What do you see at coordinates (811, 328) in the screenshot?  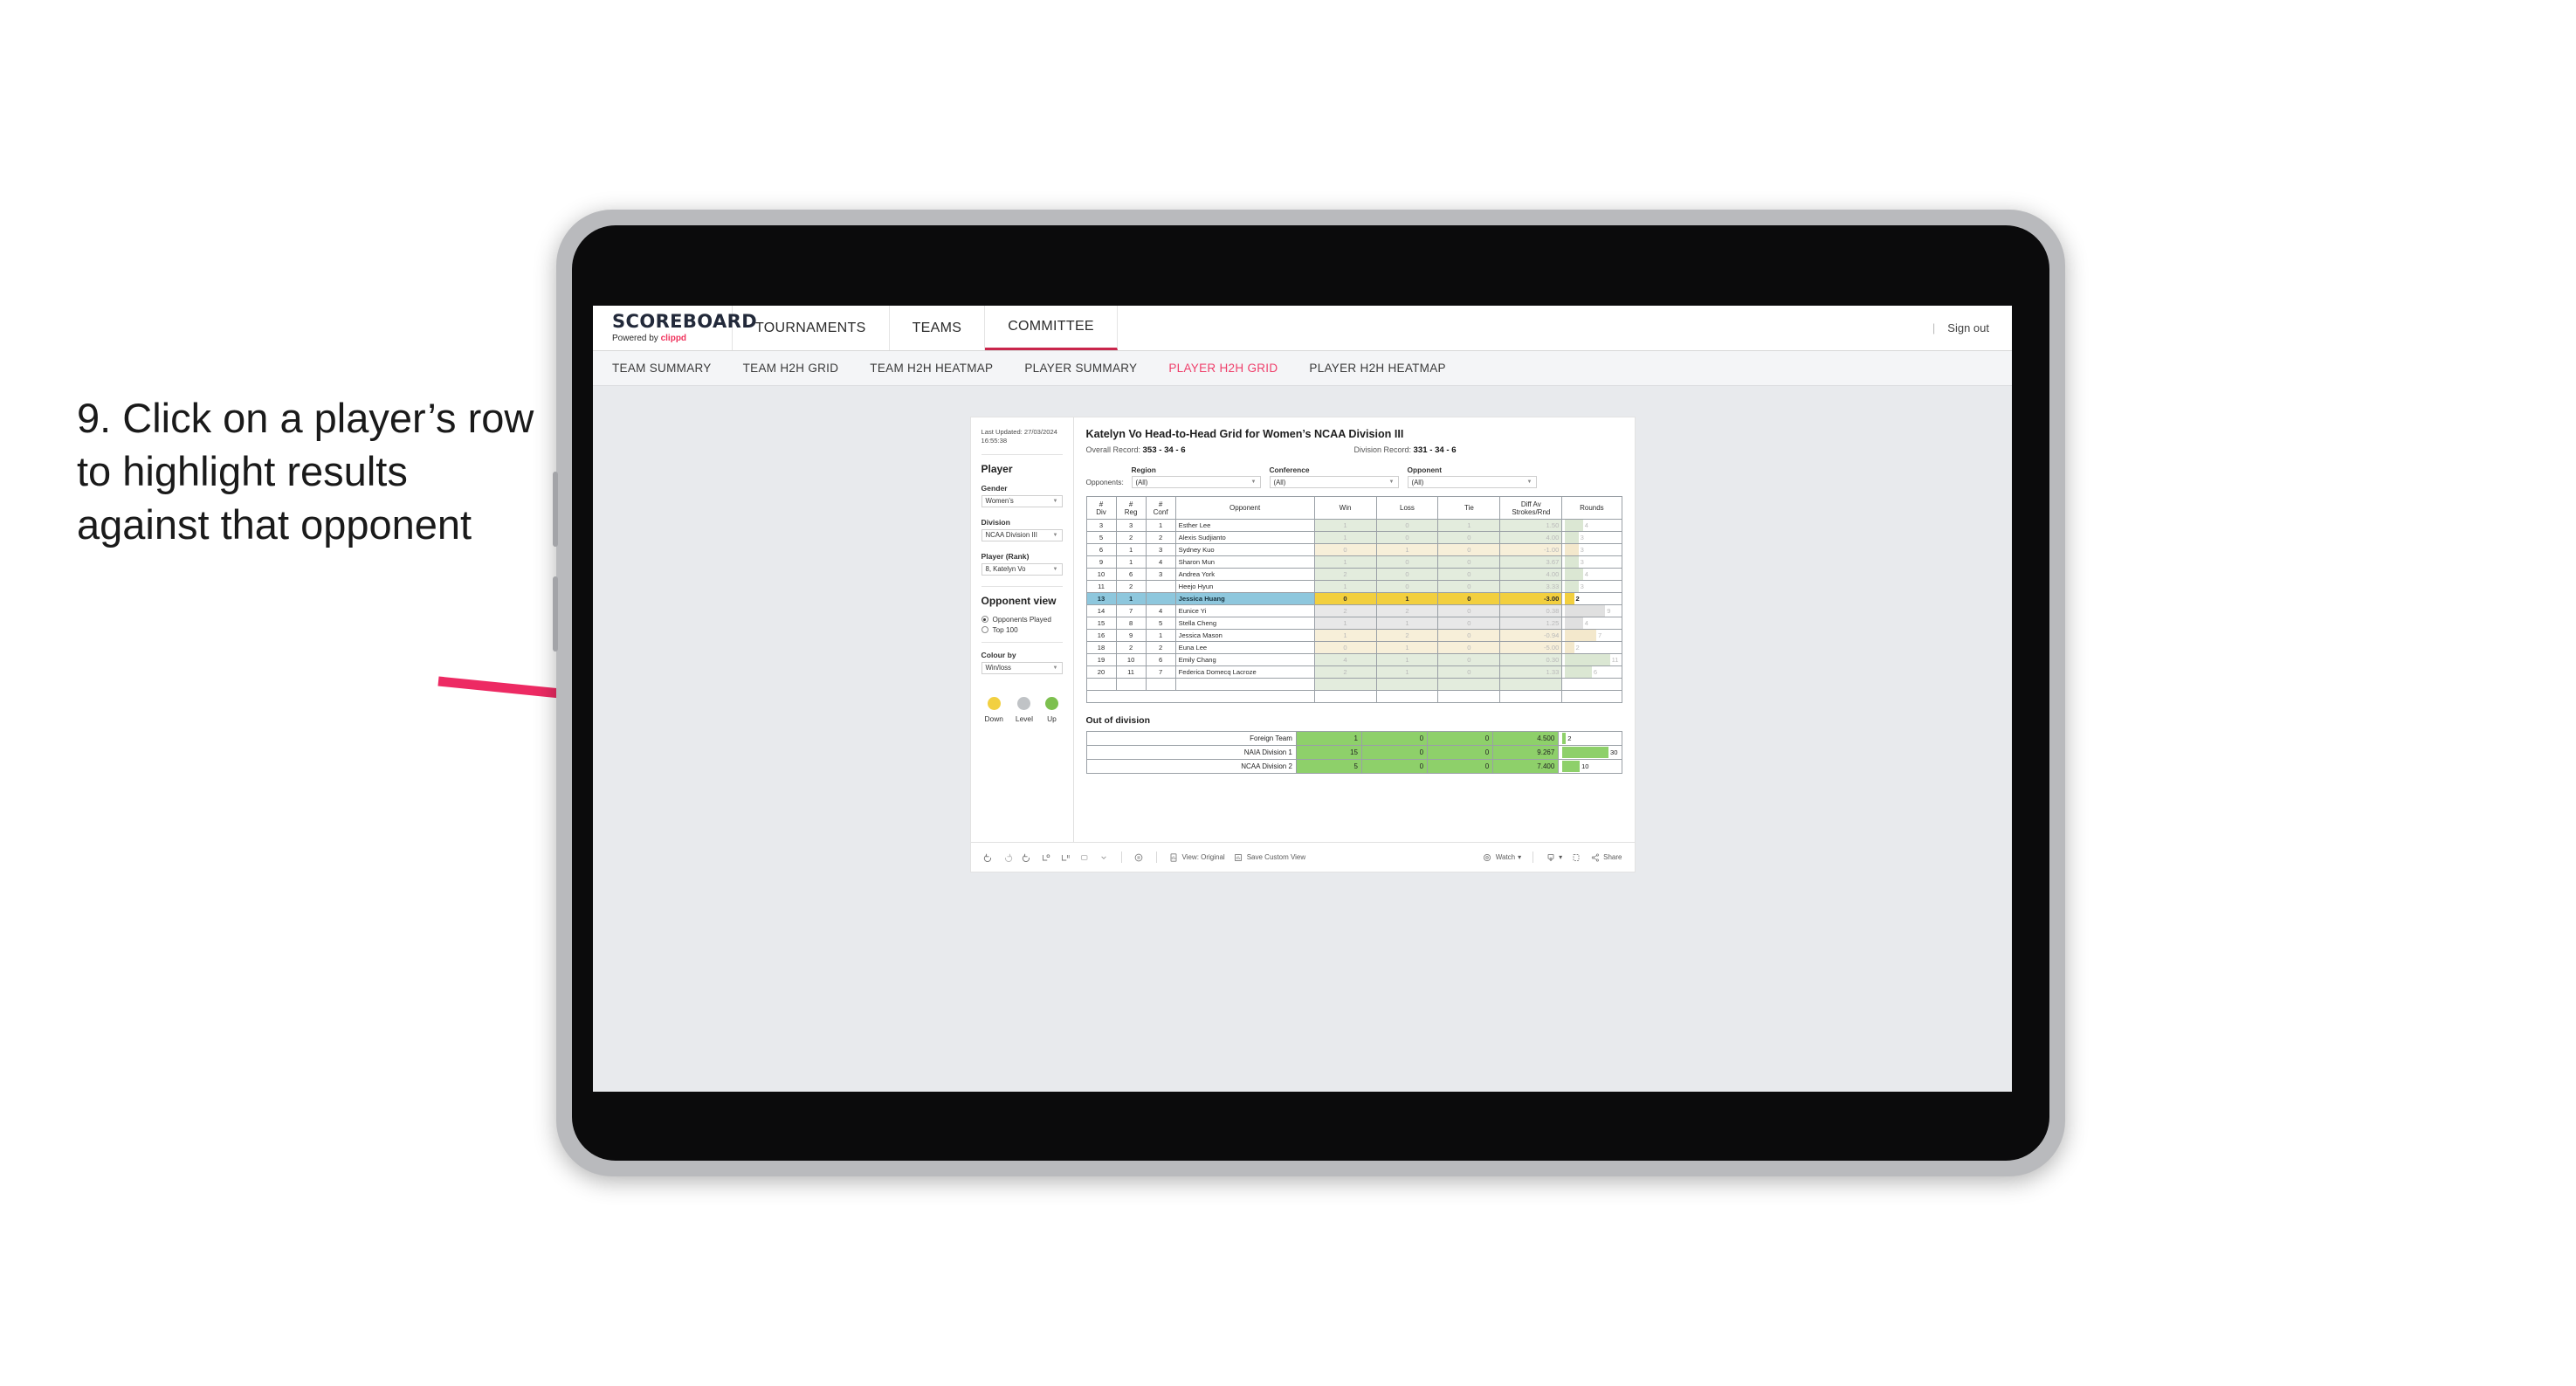 I see `nav-tab-tournaments: TOURNAMENTS` at bounding box center [811, 328].